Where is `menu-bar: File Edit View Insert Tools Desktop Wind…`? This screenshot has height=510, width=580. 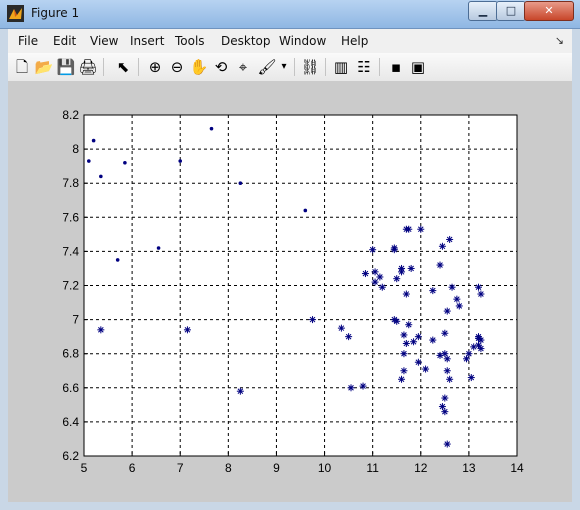 menu-bar: File Edit View Insert Tools Desktop Wind… is located at coordinates (290, 41).